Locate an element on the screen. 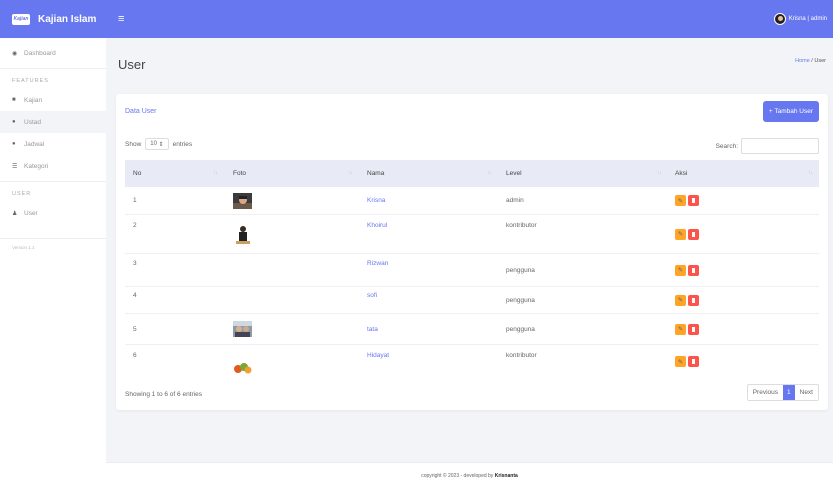  list-icon: ☰ is located at coordinates (15, 166).